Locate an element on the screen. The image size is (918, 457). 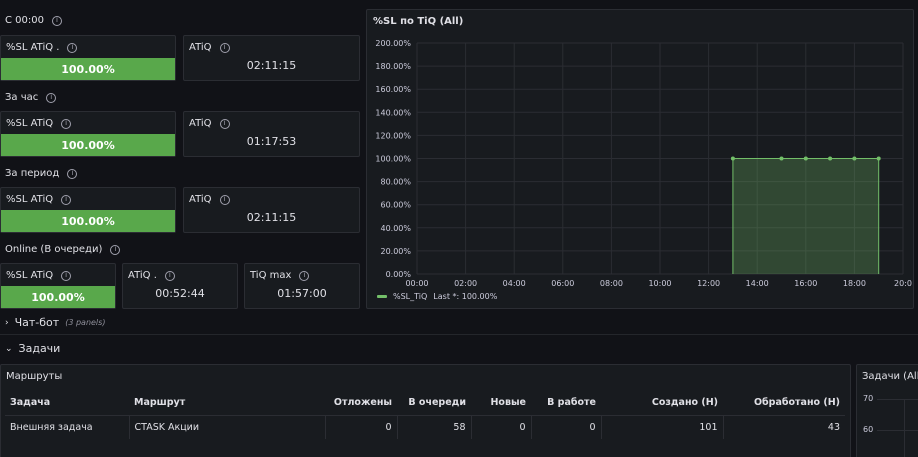
y-tick-label: 0.00% is located at coordinates (399, 274).